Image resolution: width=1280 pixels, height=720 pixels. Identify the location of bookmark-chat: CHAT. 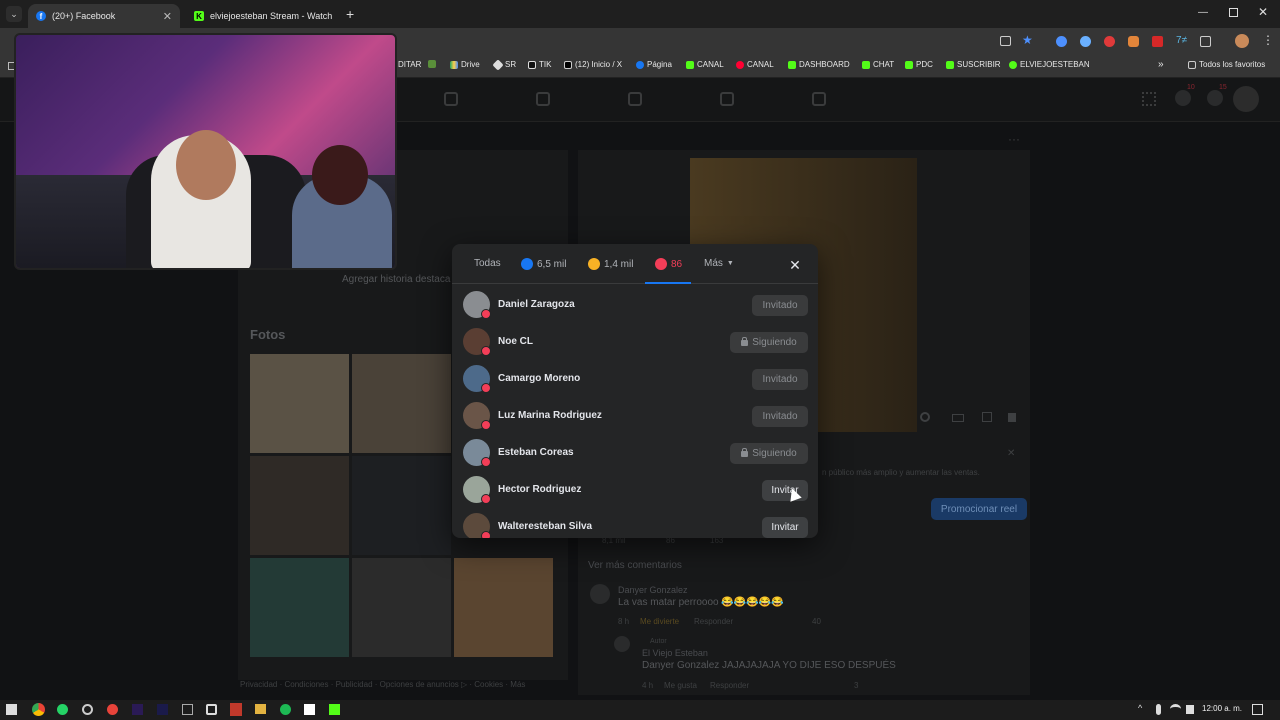
(878, 64).